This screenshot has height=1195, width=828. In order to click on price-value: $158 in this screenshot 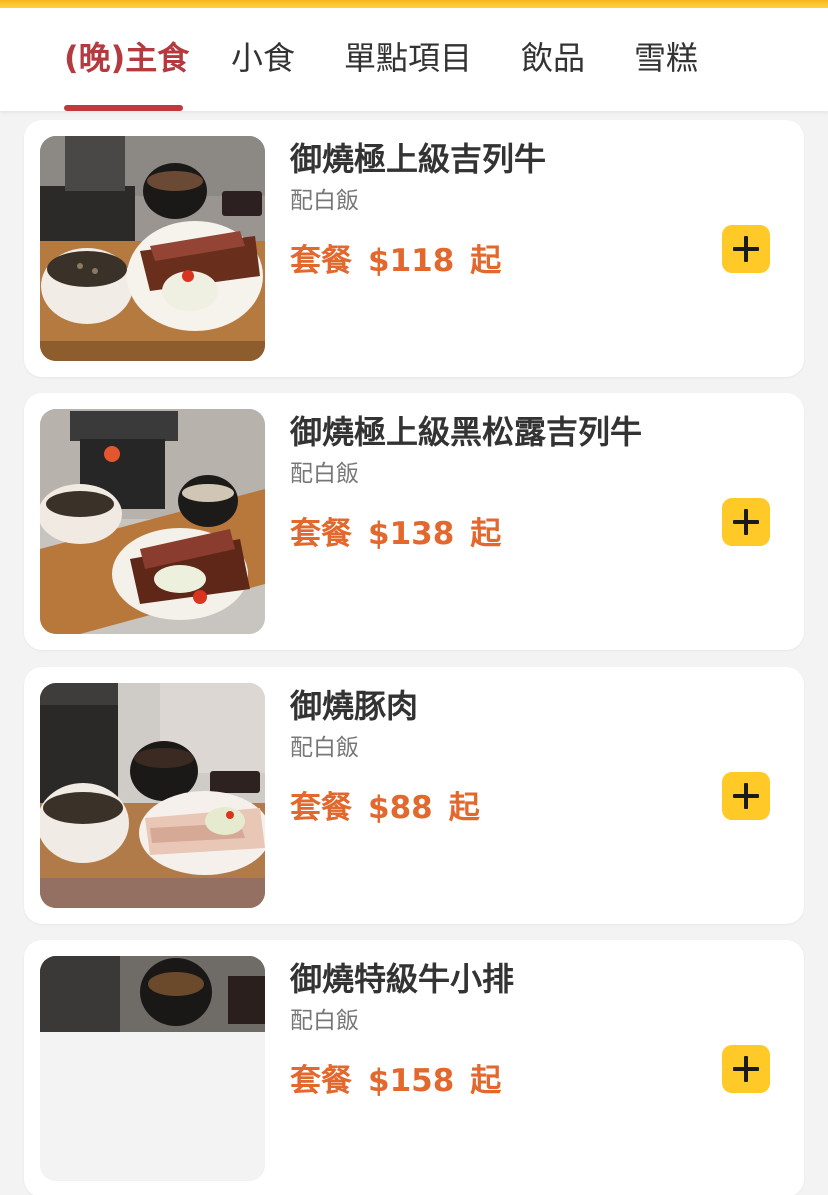, I will do `click(411, 1081)`.